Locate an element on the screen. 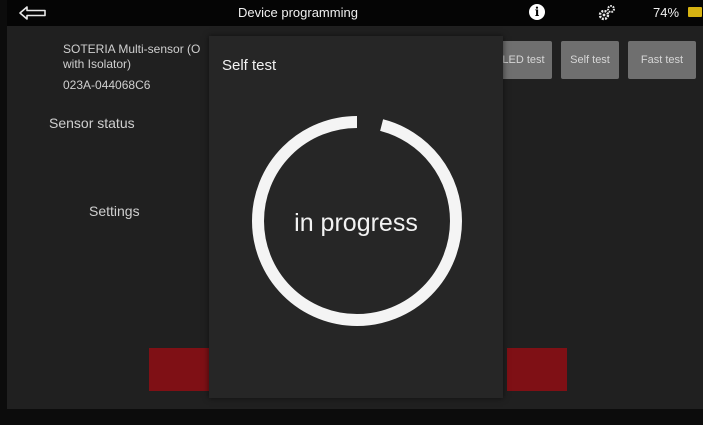  sensor-status-label: Sensor status is located at coordinates (92, 123).